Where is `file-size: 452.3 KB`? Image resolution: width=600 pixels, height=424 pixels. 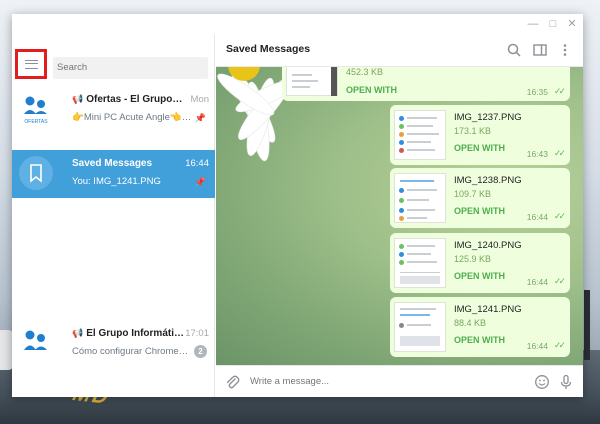 file-size: 452.3 KB is located at coordinates (365, 72).